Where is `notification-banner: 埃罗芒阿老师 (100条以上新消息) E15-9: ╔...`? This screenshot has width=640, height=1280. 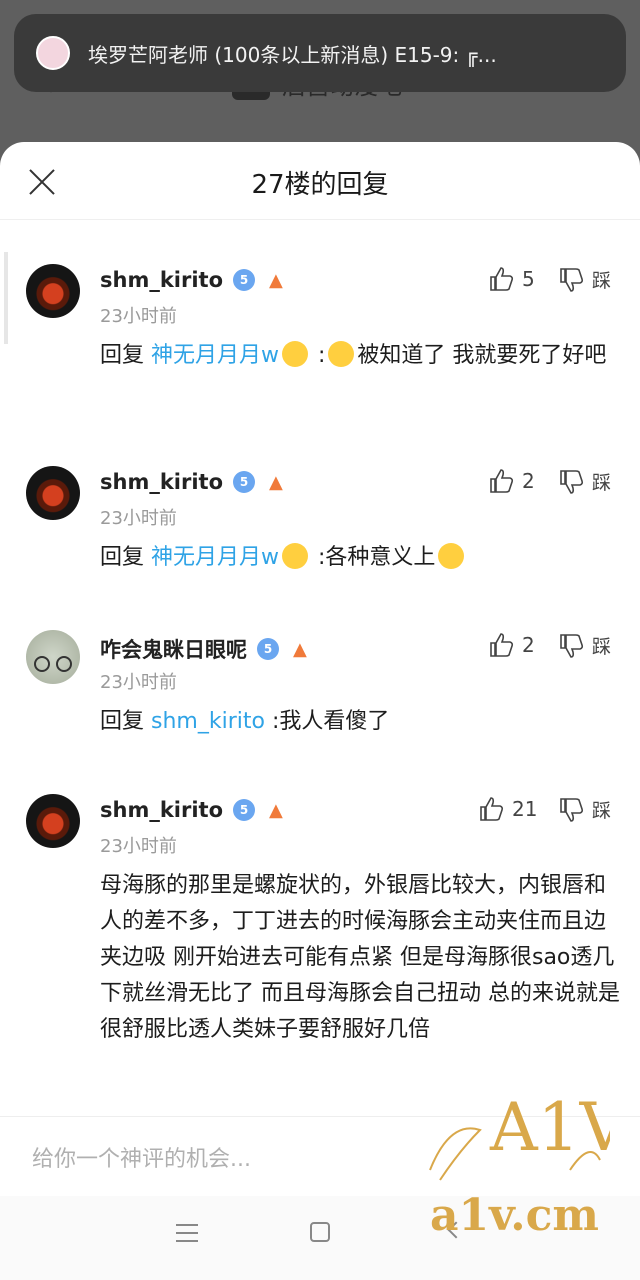
notification-banner: 埃罗芒阿老师 (100条以上新消息) E15-9: ╔... is located at coordinates (320, 53).